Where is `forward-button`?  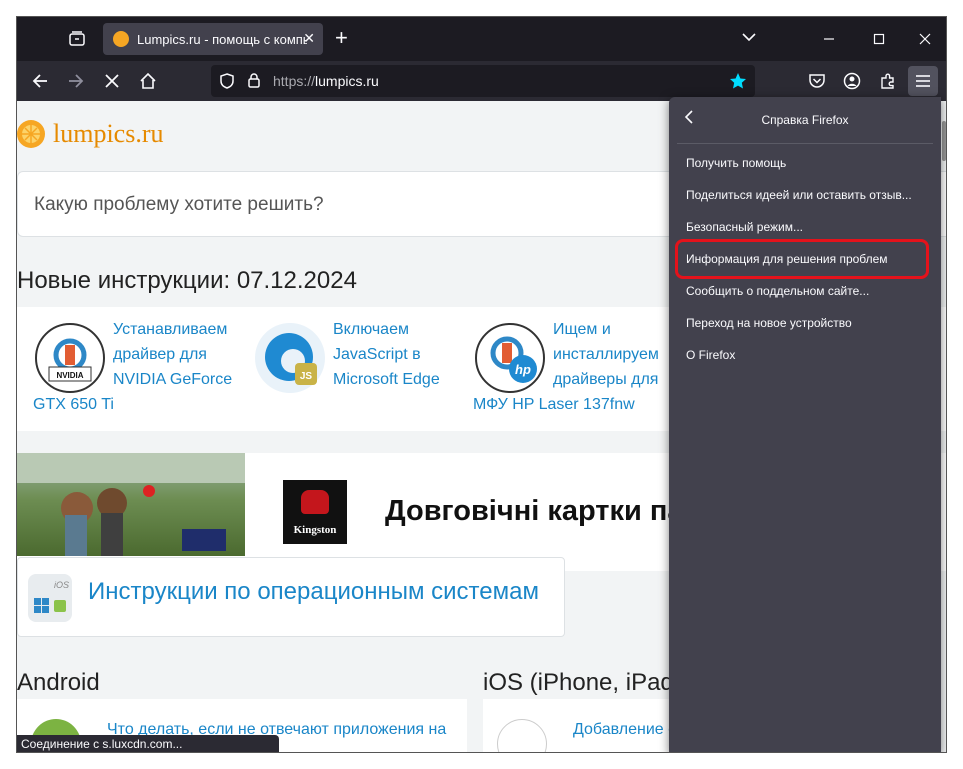 forward-button is located at coordinates (76, 81).